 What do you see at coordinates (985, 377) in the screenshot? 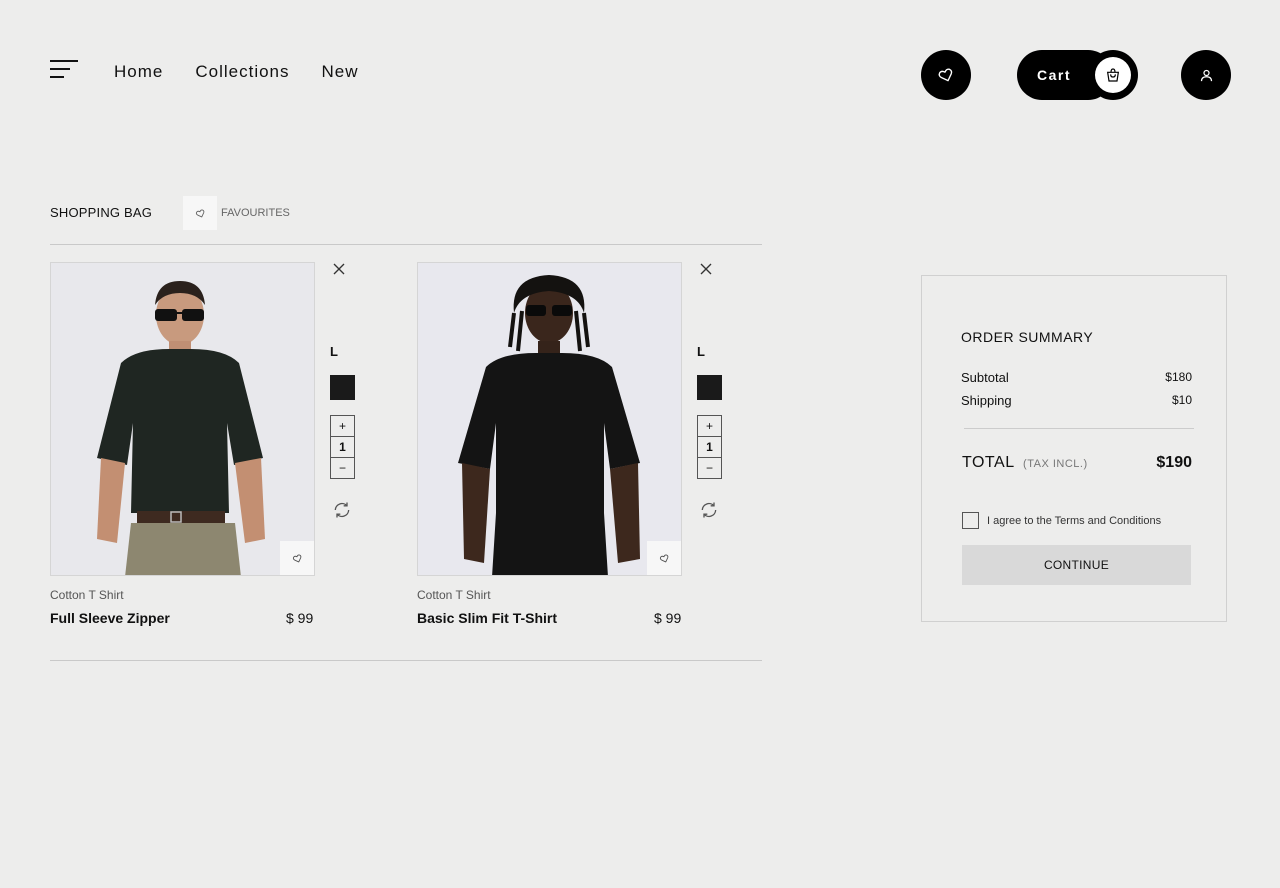
I see `subtotal-label: Subtotal` at bounding box center [985, 377].